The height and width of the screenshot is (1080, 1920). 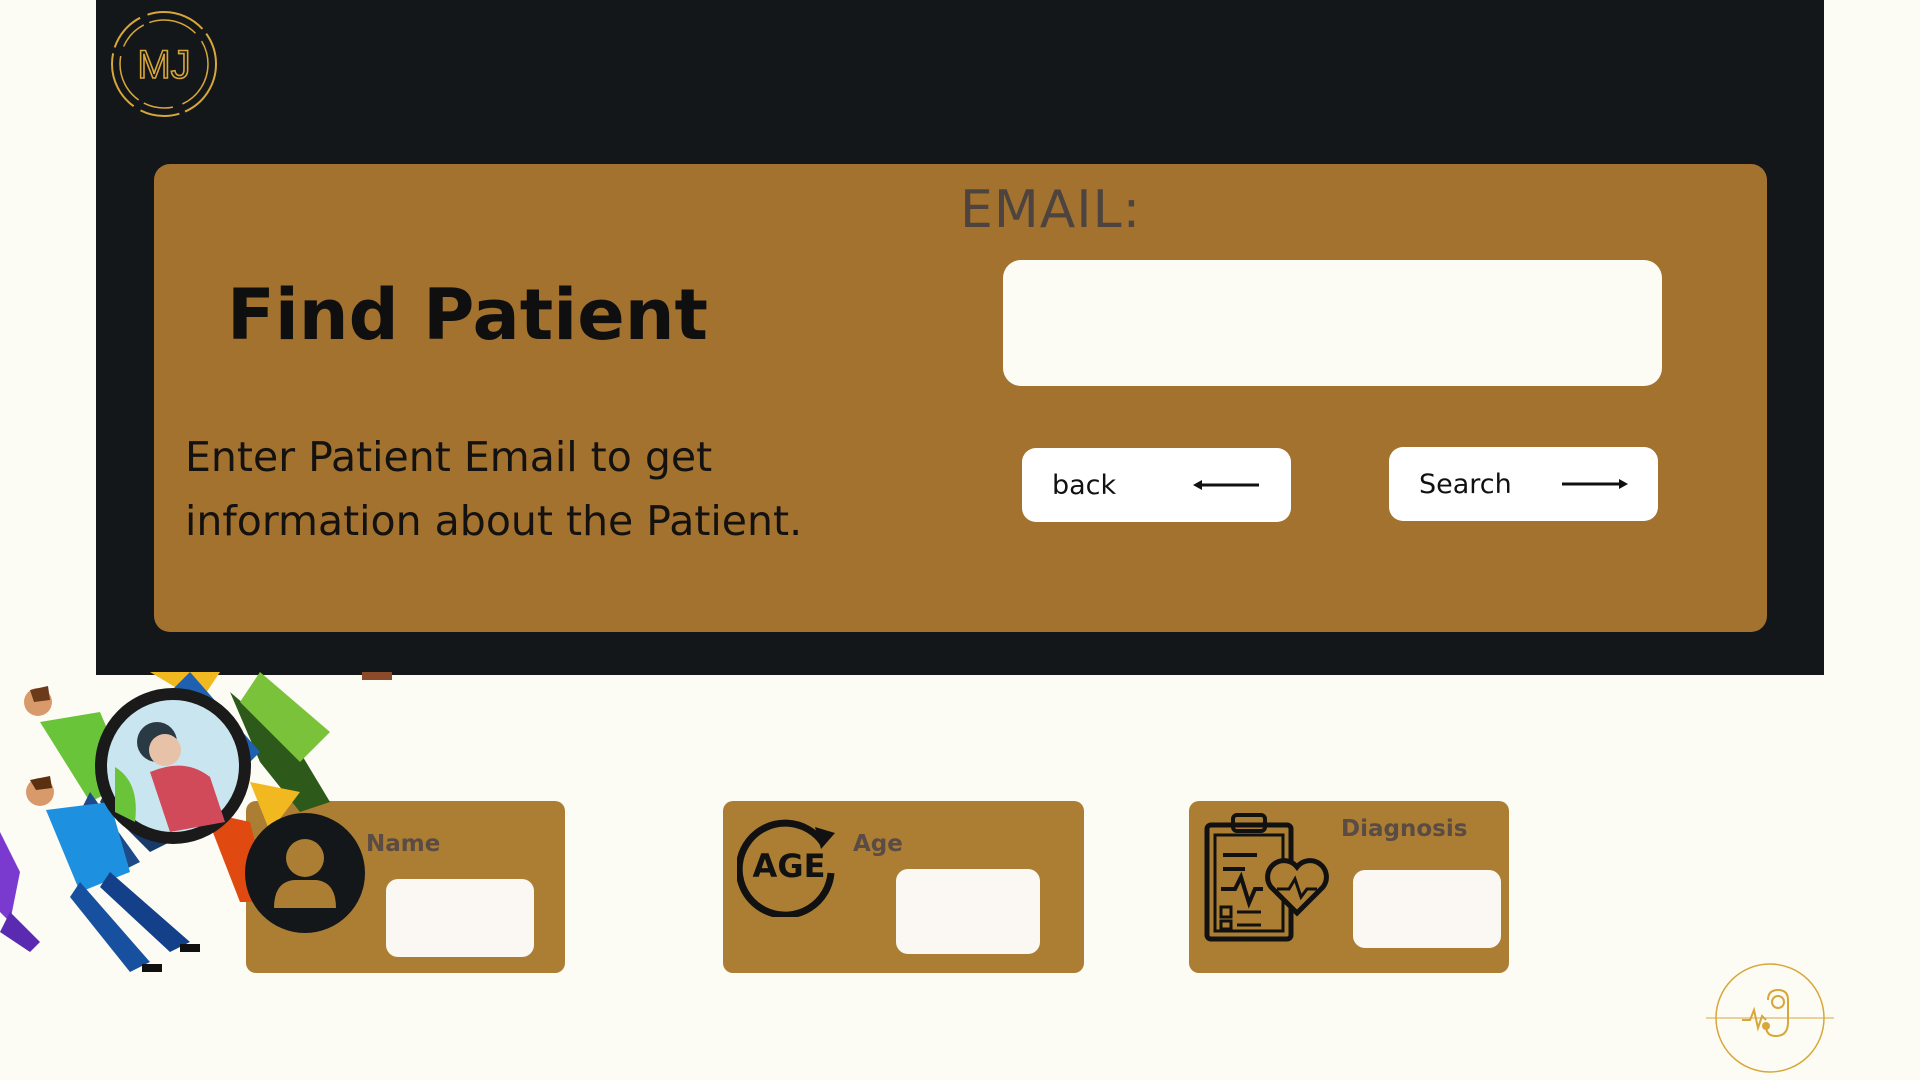 What do you see at coordinates (20, 892) in the screenshot?
I see `person-figure-icon` at bounding box center [20, 892].